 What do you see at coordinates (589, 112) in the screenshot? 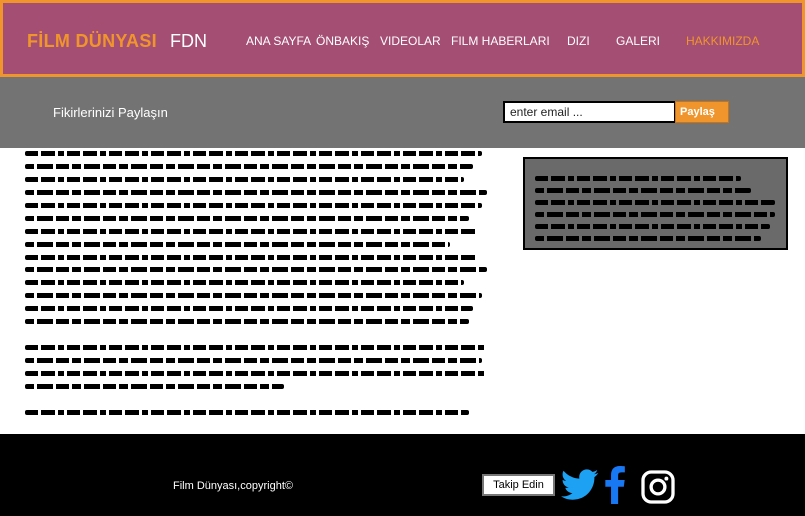
I see `email-input` at bounding box center [589, 112].